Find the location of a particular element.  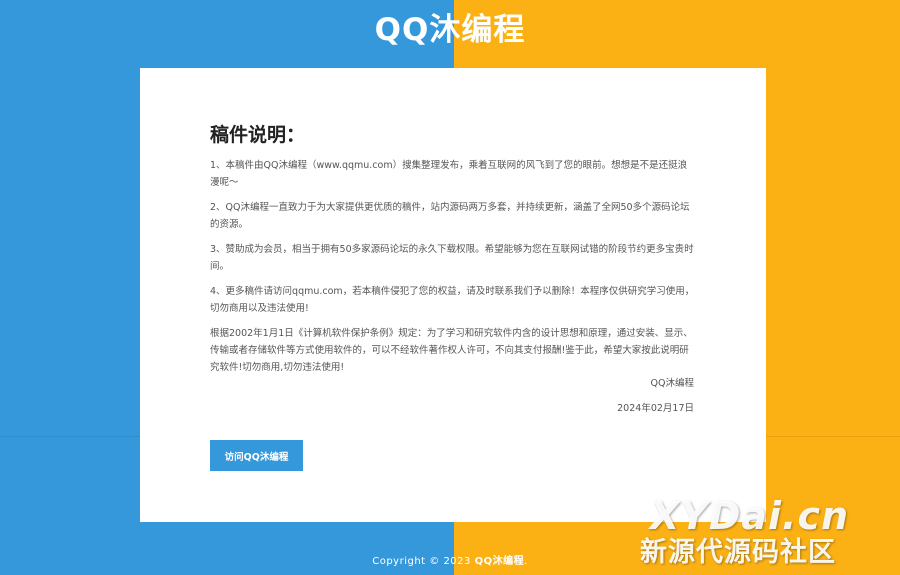

visit-site-button: 访问QQ沐编程 is located at coordinates (256, 455).